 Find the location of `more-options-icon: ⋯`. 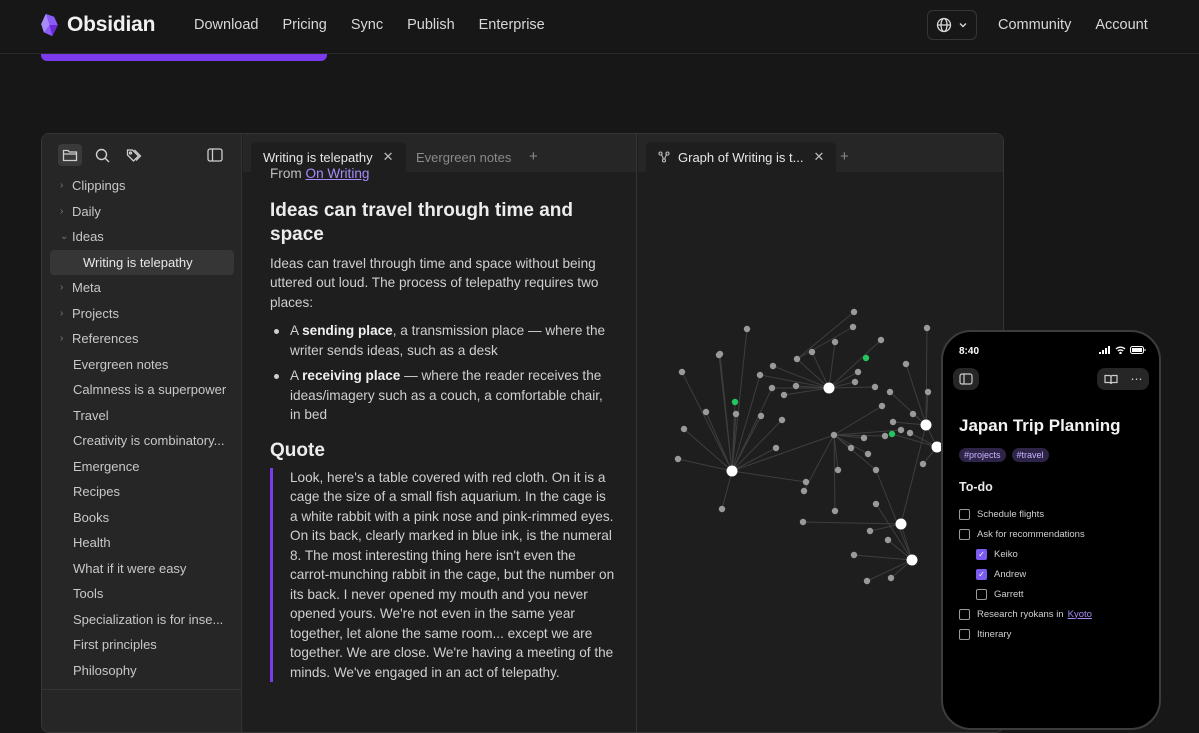

more-options-icon: ⋯ is located at coordinates (1137, 379).